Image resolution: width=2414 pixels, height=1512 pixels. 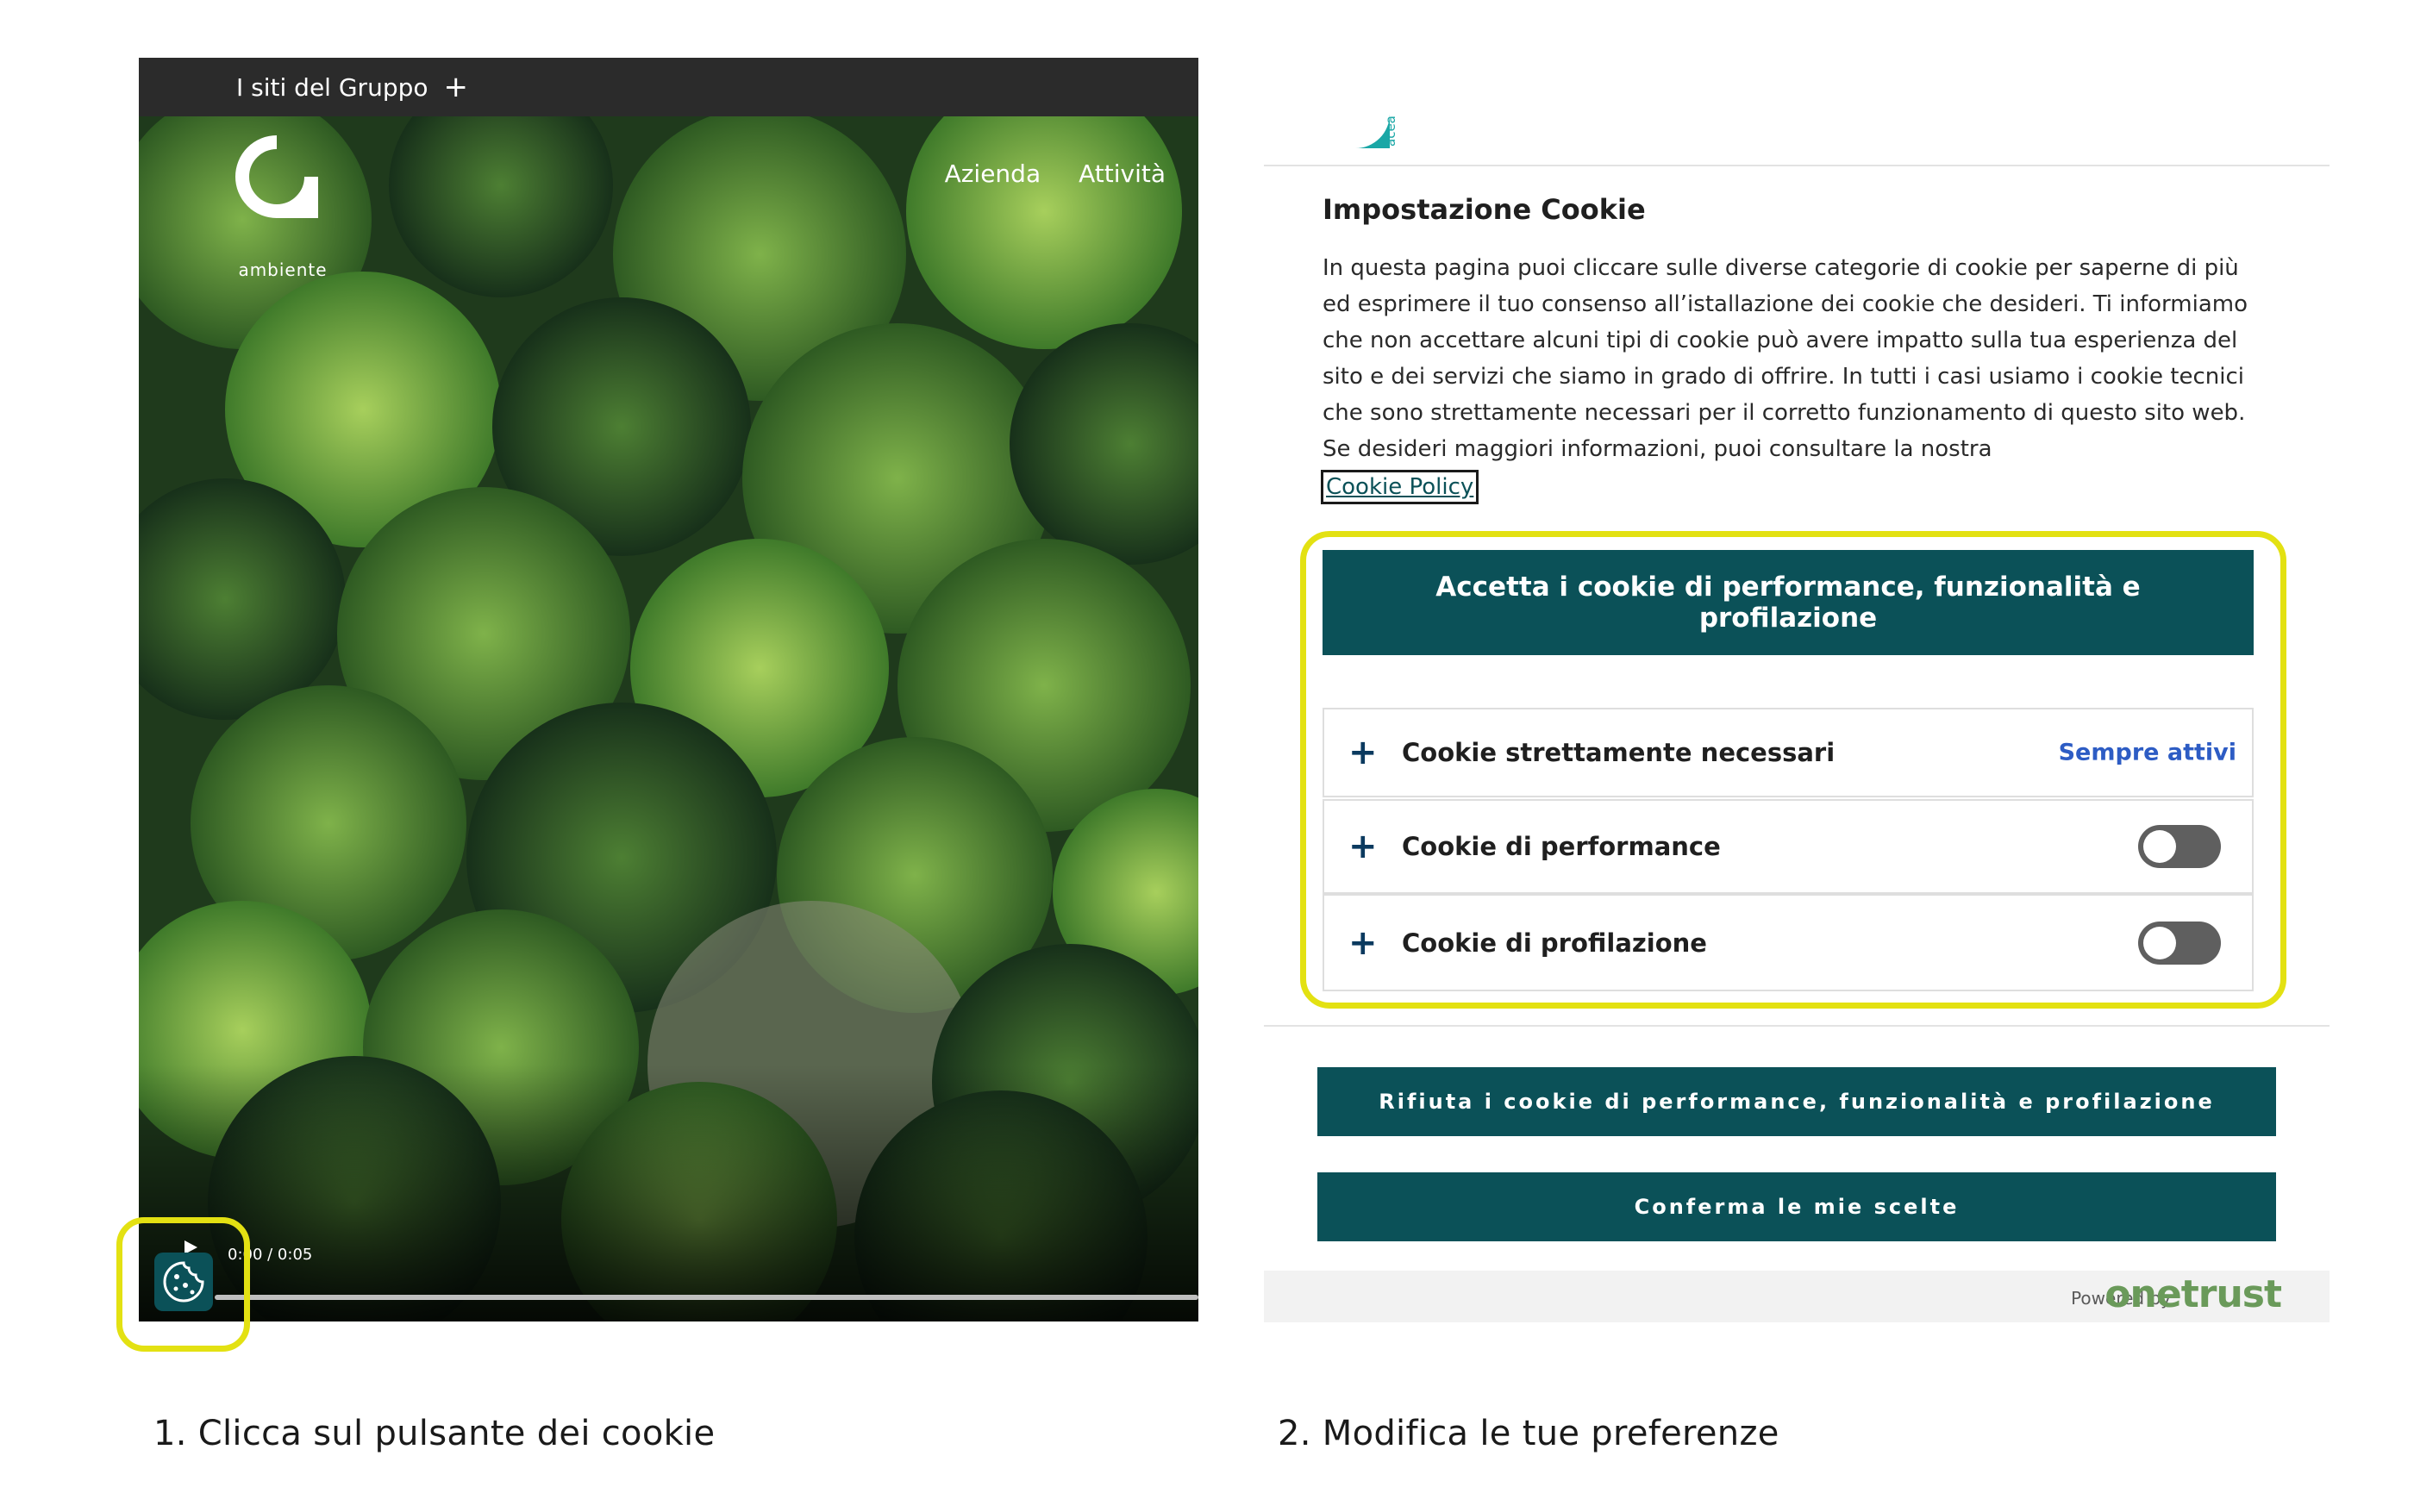 What do you see at coordinates (434, 1433) in the screenshot?
I see `caption-step-1: 1. Clicca sul pulsante dei cookie` at bounding box center [434, 1433].